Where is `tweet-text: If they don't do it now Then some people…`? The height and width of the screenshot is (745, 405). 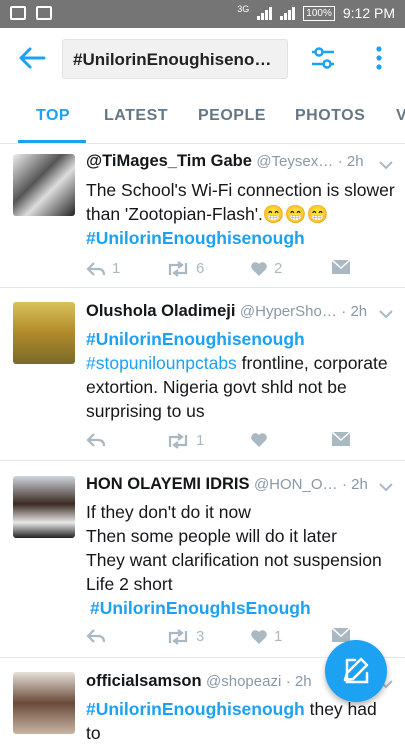
tweet-text: If they don't do it now Then some people… is located at coordinates (241, 560).